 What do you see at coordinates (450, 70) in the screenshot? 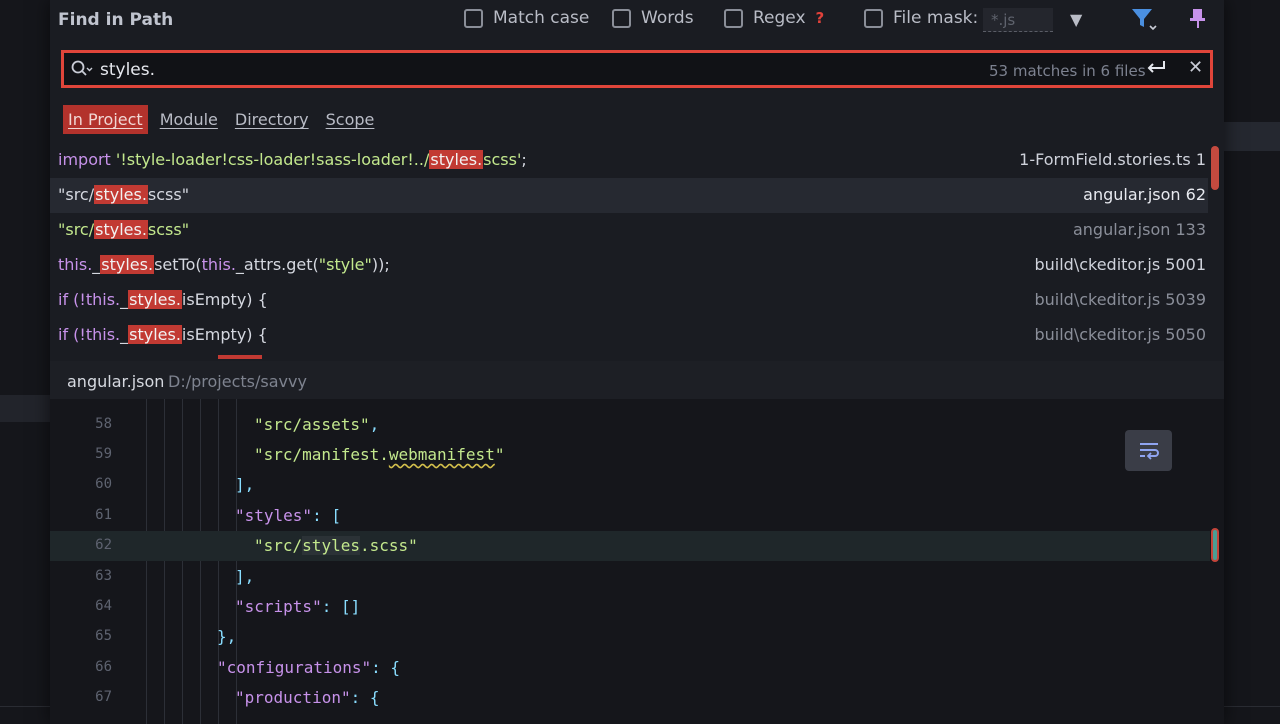
I see `search-input` at bounding box center [450, 70].